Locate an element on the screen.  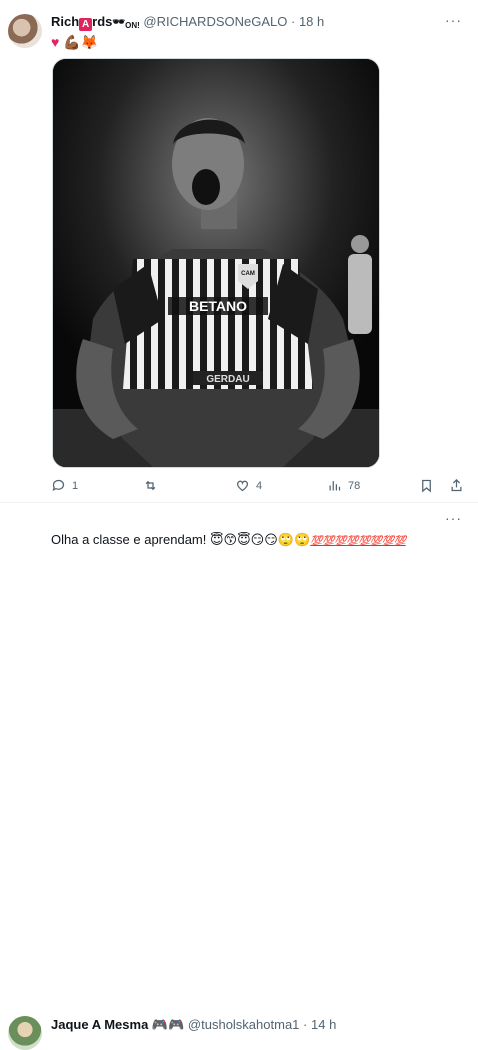
tweet-header: Rich Ards🕶ON! @RICHARDSONeGALO · 18 h is located at coordinates (188, 22).